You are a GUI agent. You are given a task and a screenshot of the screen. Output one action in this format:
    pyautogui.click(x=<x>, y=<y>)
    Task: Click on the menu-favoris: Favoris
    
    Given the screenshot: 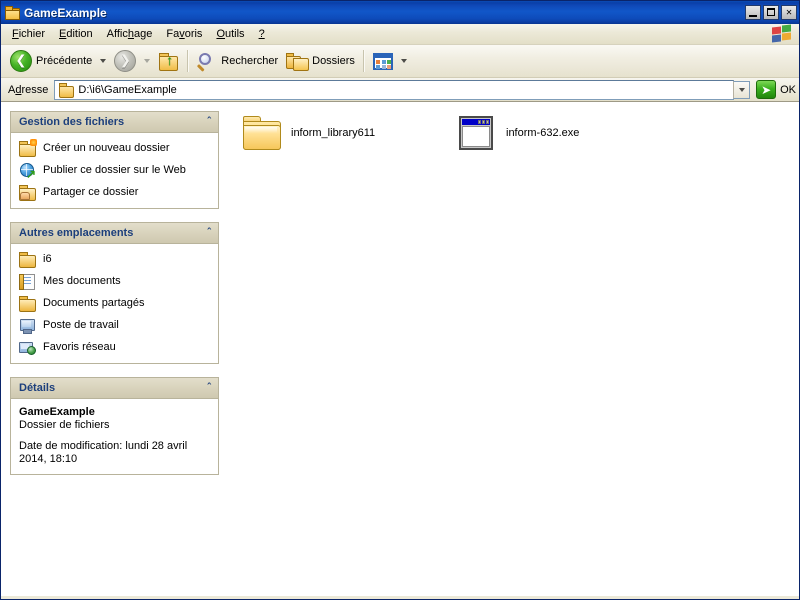 What is the action you would take?
    pyautogui.click(x=184, y=34)
    